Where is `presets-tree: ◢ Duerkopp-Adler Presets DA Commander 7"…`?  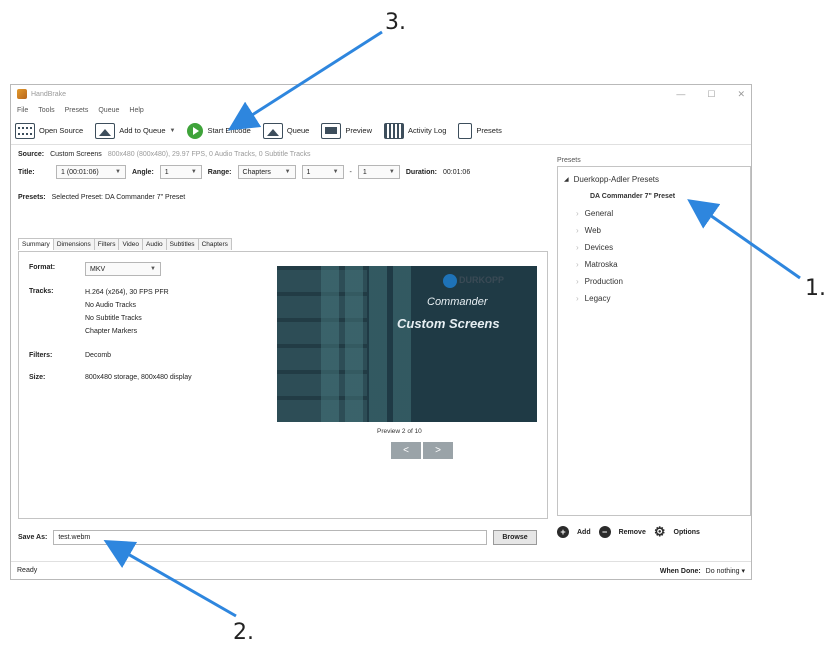 presets-tree: ◢ Duerkopp-Adler Presets DA Commander 7"… is located at coordinates (654, 341).